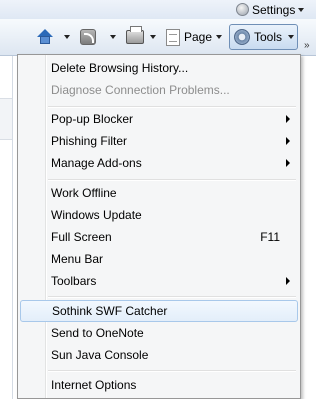 The width and height of the screenshot is (320, 399). What do you see at coordinates (173, 37) in the screenshot?
I see `page-icon` at bounding box center [173, 37].